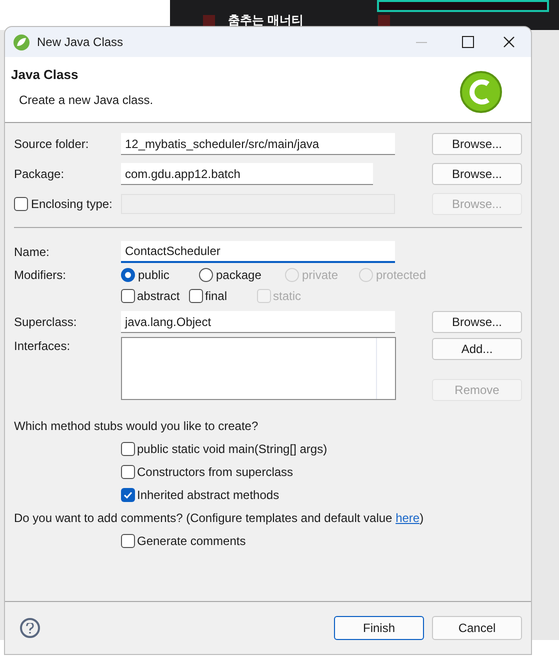 This screenshot has height=658, width=559. Describe the element at coordinates (379, 628) in the screenshot. I see `finish-button: Finish` at that location.